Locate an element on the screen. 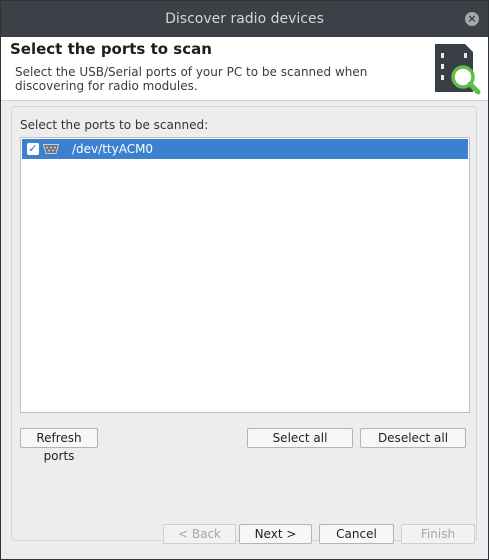  port-row: ✓ /dev/ttyACM0 is located at coordinates (245, 149).